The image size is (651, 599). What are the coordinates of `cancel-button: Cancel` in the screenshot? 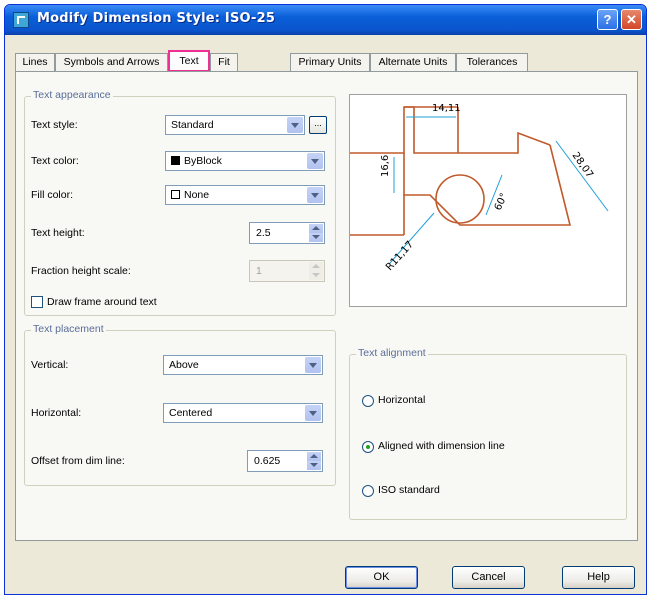 It's located at (488, 577).